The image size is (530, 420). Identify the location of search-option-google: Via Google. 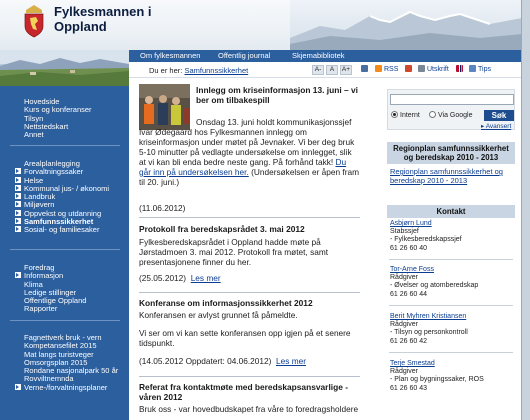
(451, 115).